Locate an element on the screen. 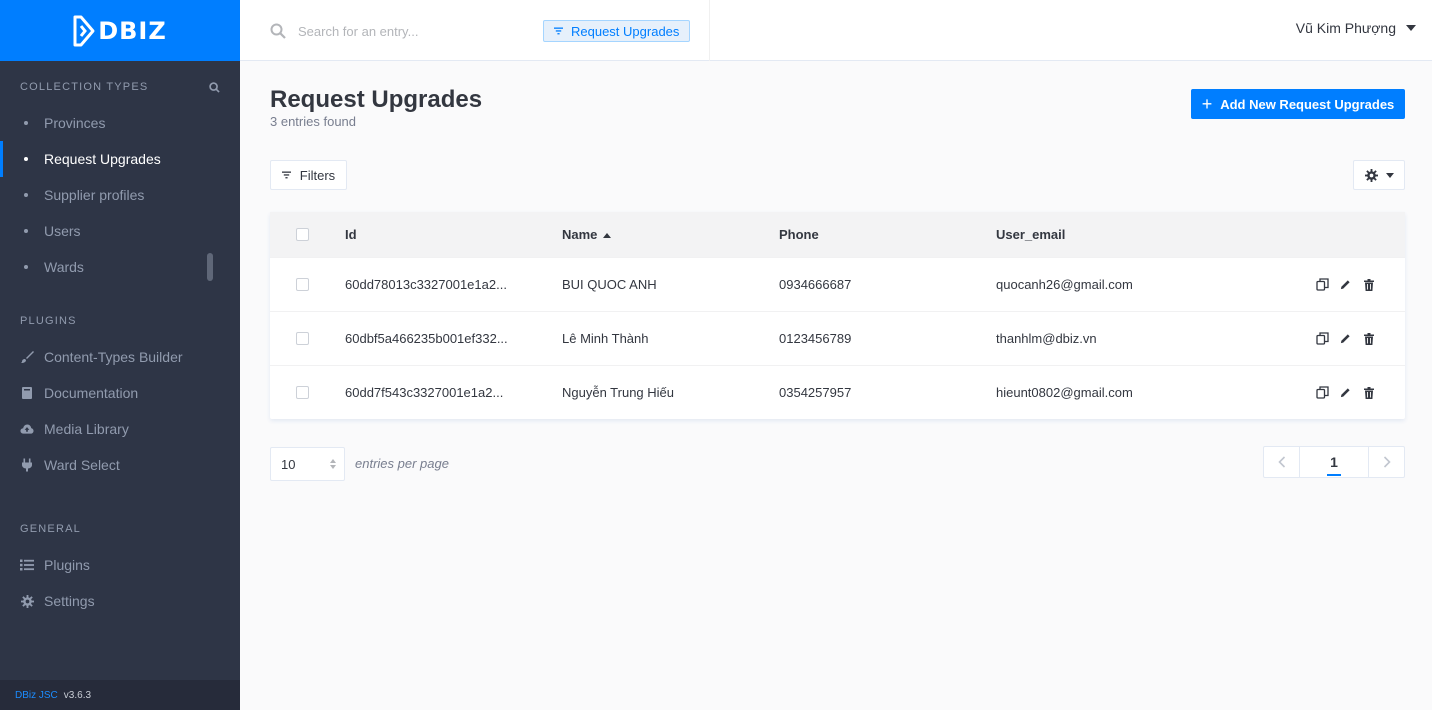  cell-name: Lê Minh Thành is located at coordinates (605, 338).